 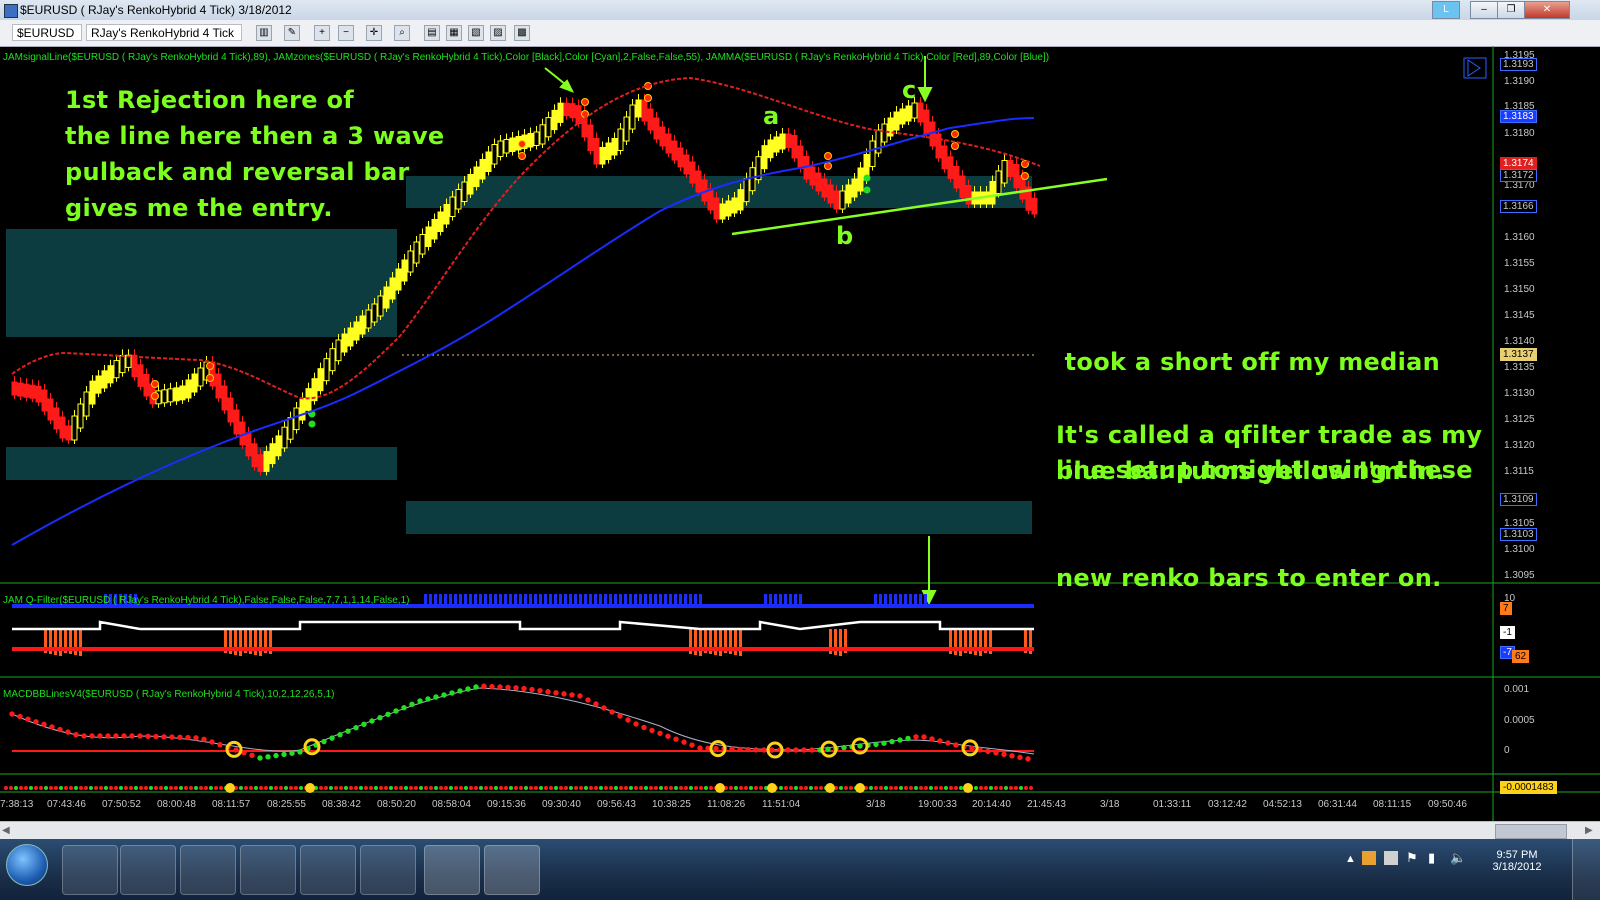 I want to click on price-label: 1.3150, so click(x=1519, y=289).